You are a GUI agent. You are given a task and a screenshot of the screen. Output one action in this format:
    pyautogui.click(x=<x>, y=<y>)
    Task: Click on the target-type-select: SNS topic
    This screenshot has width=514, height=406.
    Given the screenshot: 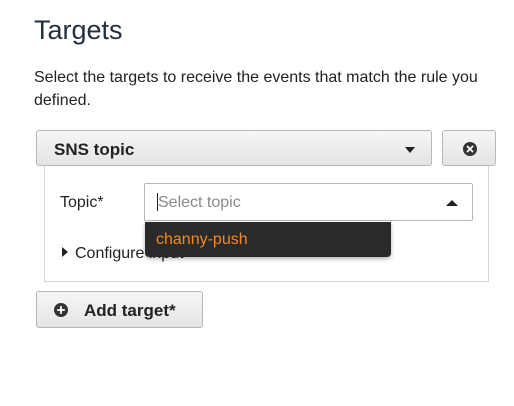 What is the action you would take?
    pyautogui.click(x=234, y=148)
    